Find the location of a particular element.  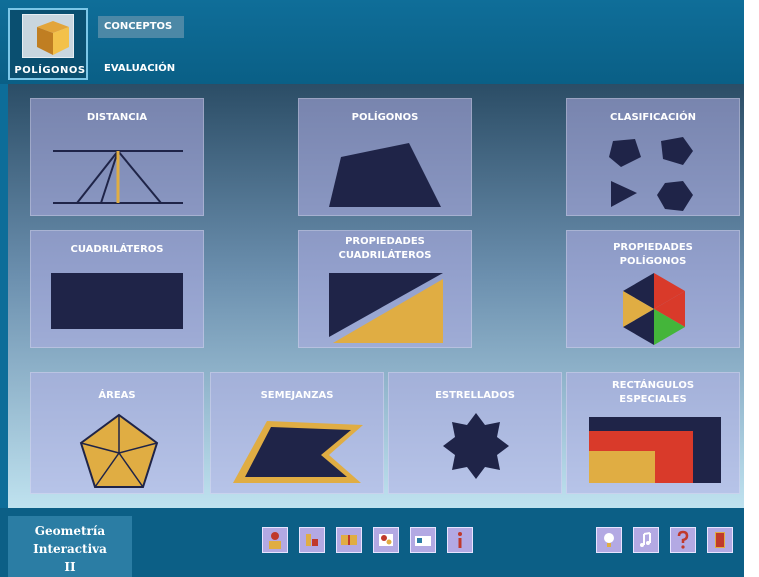

app-title-line-2: Interactiva is located at coordinates (70, 549).